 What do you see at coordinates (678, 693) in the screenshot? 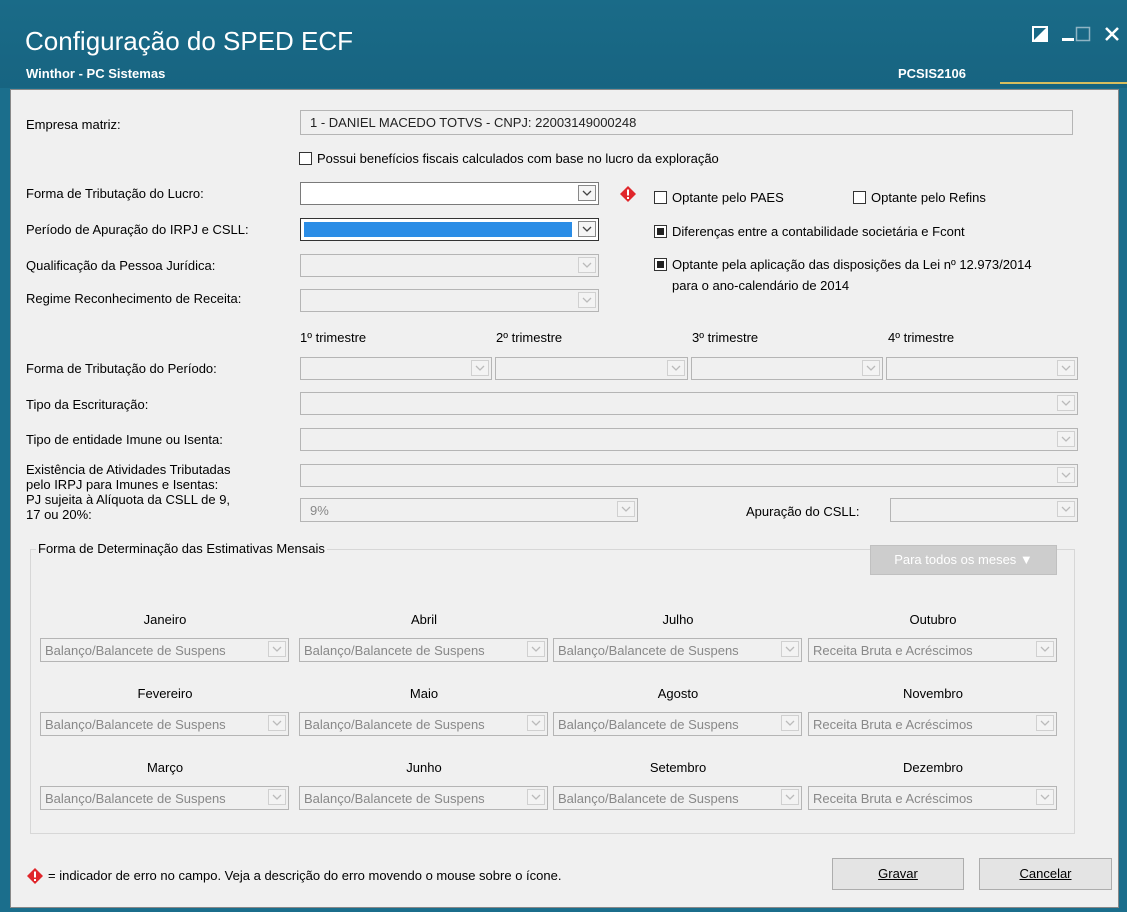
I see `month-label: Agosto` at bounding box center [678, 693].